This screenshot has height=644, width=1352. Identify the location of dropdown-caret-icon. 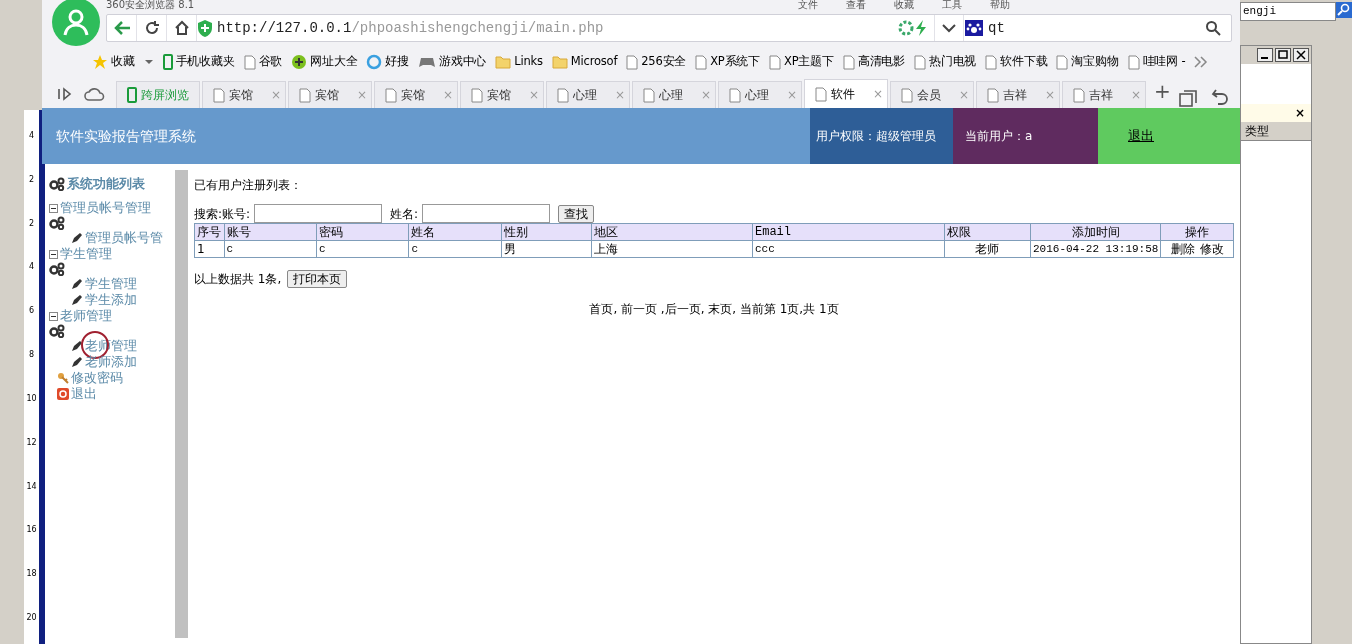
(148, 62).